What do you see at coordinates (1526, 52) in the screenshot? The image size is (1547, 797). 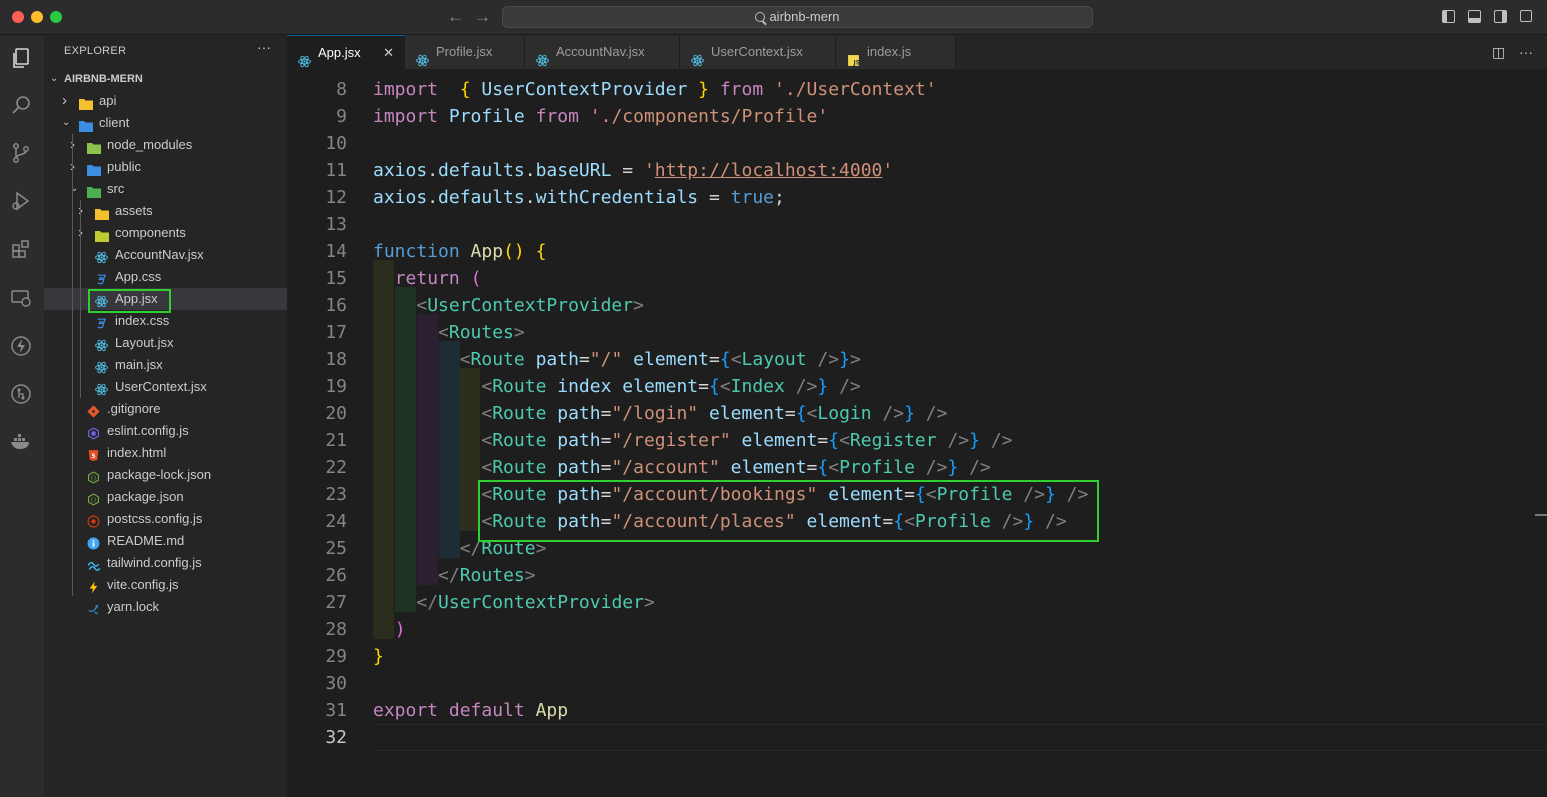 I see `editor-more-icon: ···` at bounding box center [1526, 52].